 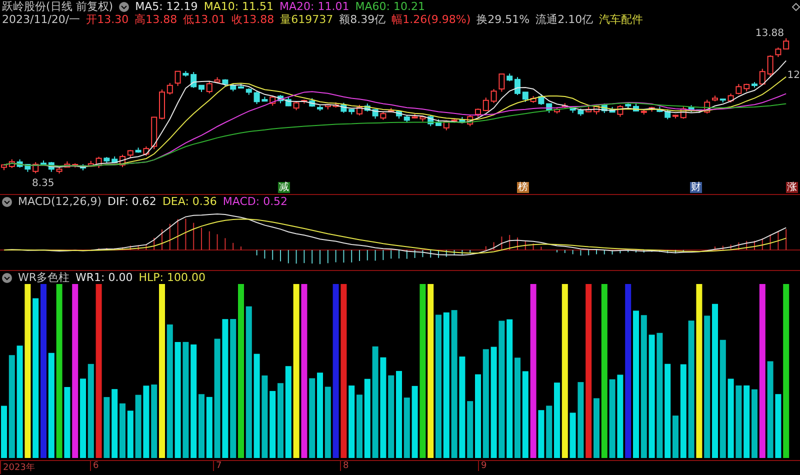 I want to click on quote-value: 收13.88, so click(x=253, y=19).